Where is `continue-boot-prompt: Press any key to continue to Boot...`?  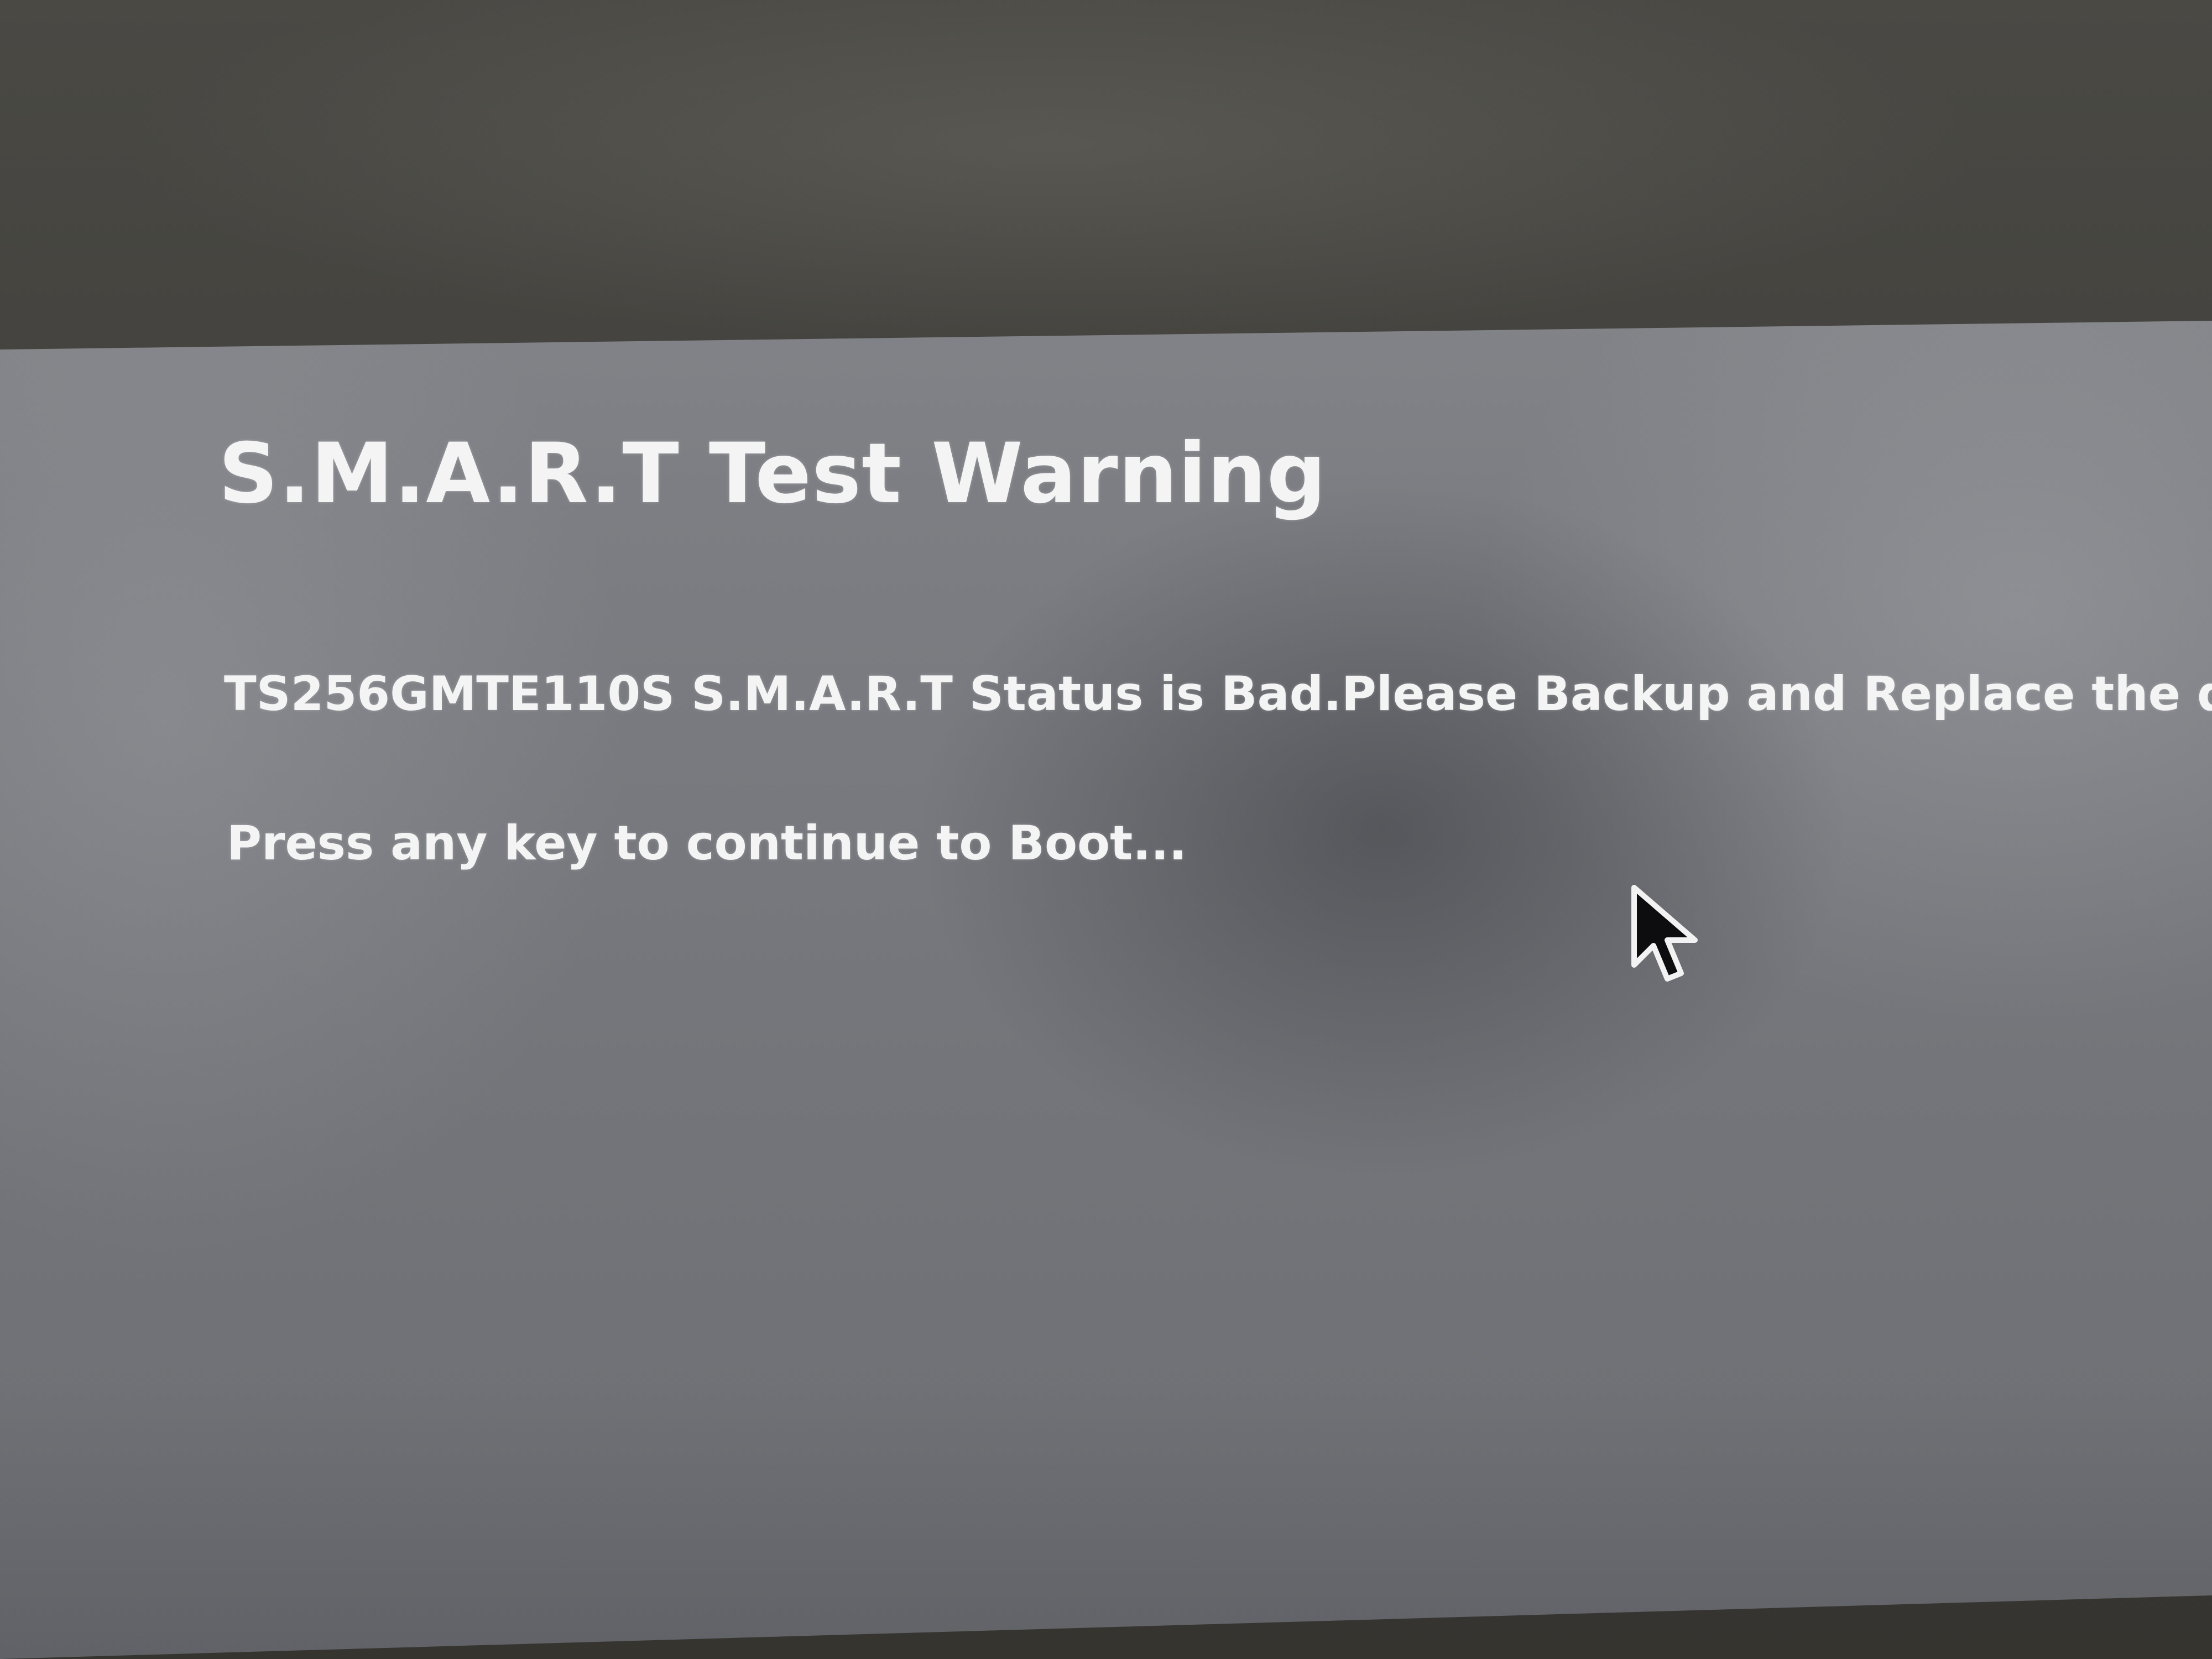
continue-boot-prompt: Press any key to continue to Boot... is located at coordinates (707, 844).